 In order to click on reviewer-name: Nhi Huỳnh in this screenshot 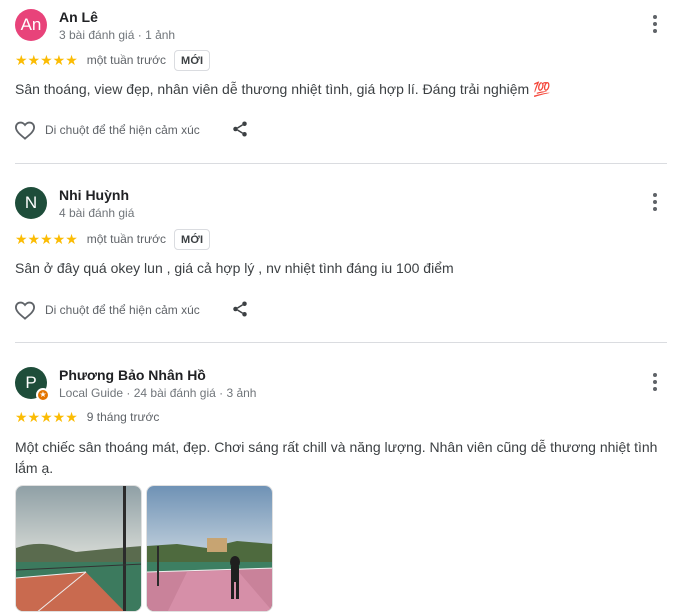, I will do `click(94, 195)`.